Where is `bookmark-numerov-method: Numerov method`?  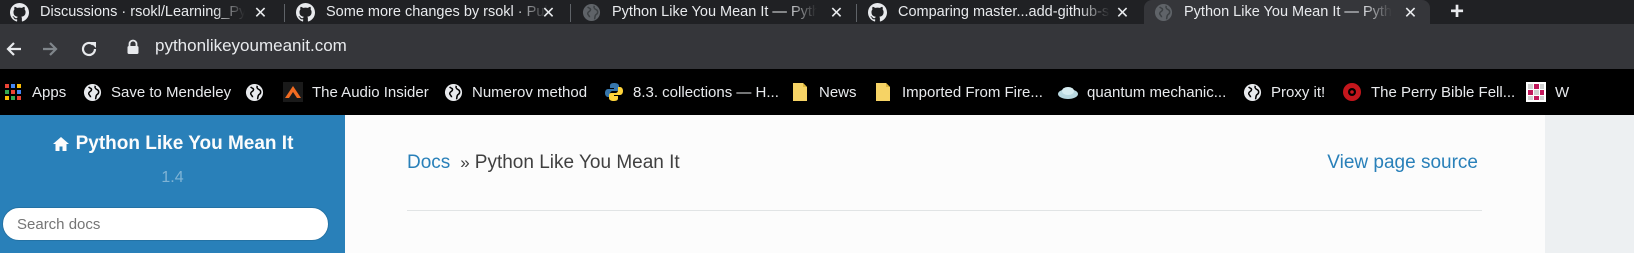 bookmark-numerov-method: Numerov method is located at coordinates (514, 92).